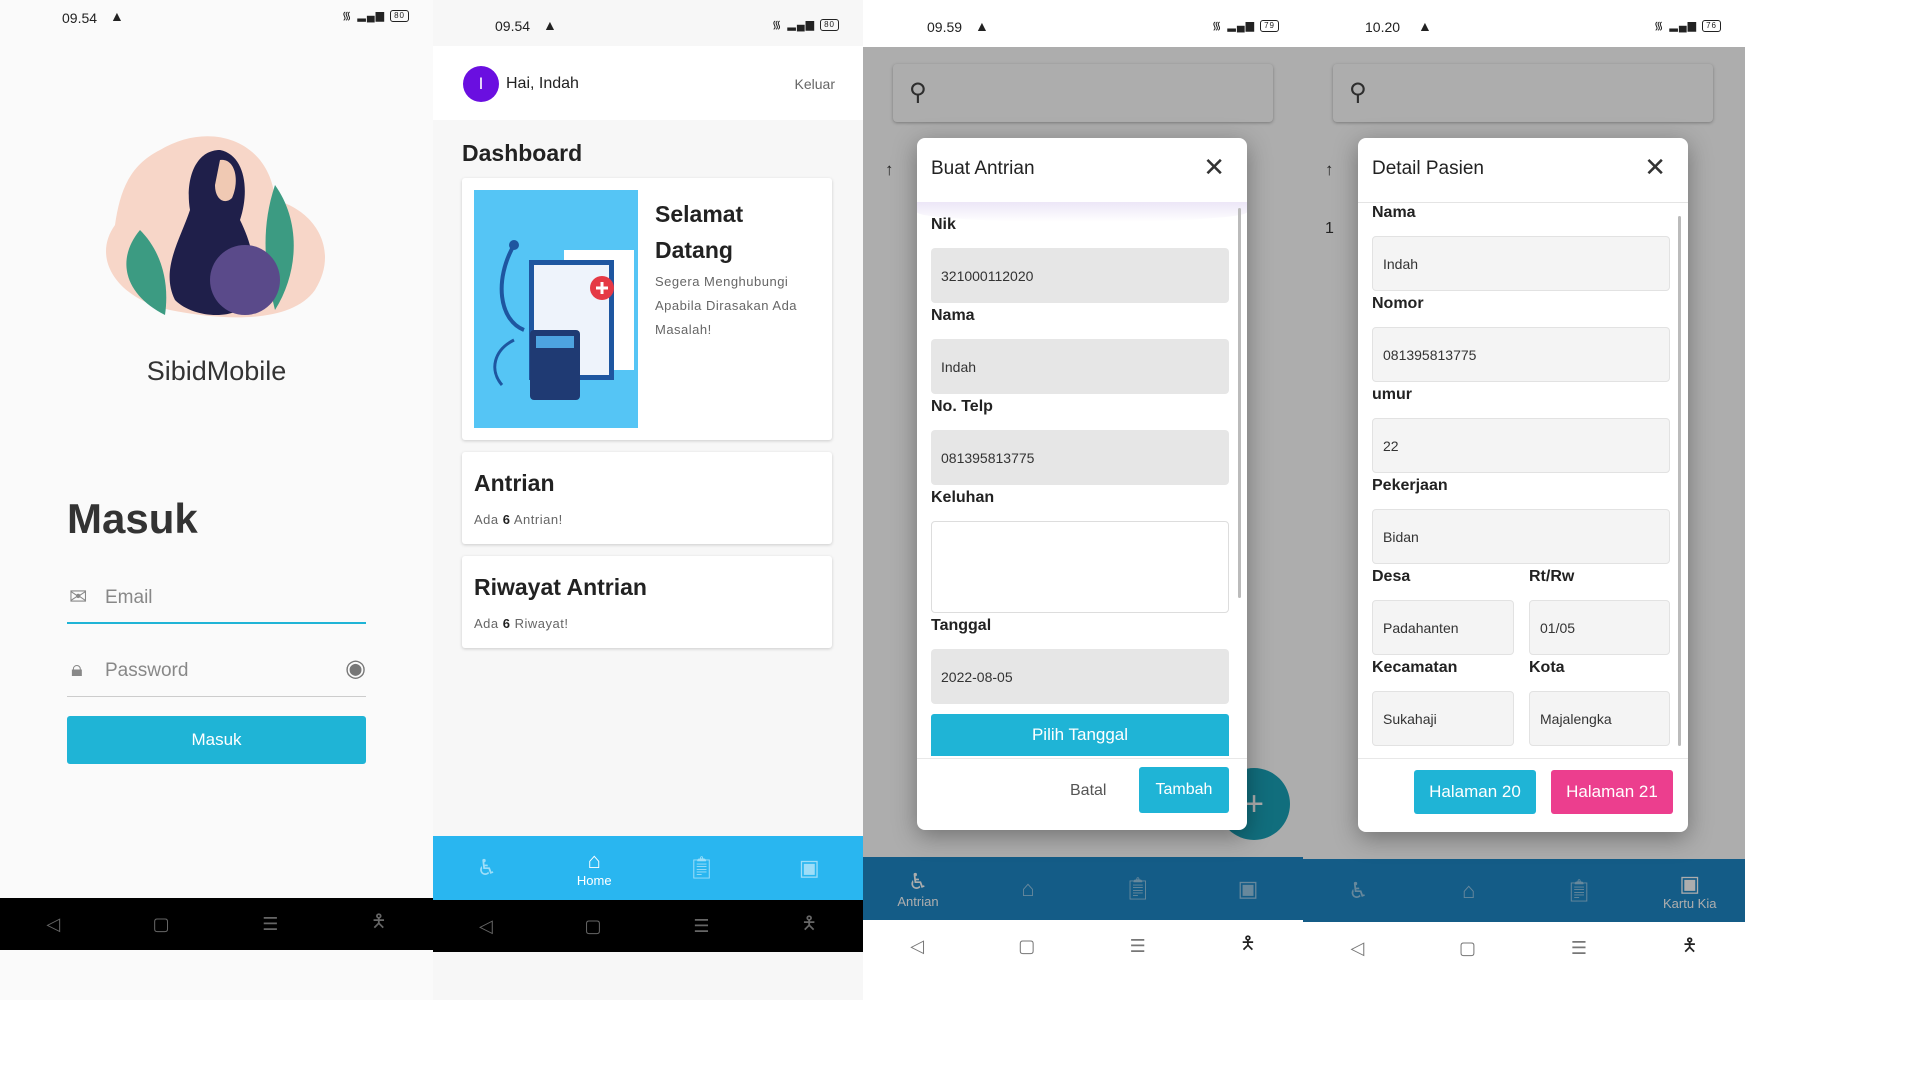  Describe the element at coordinates (1612, 792) in the screenshot. I see `page-21-button: Halaman 21` at that location.